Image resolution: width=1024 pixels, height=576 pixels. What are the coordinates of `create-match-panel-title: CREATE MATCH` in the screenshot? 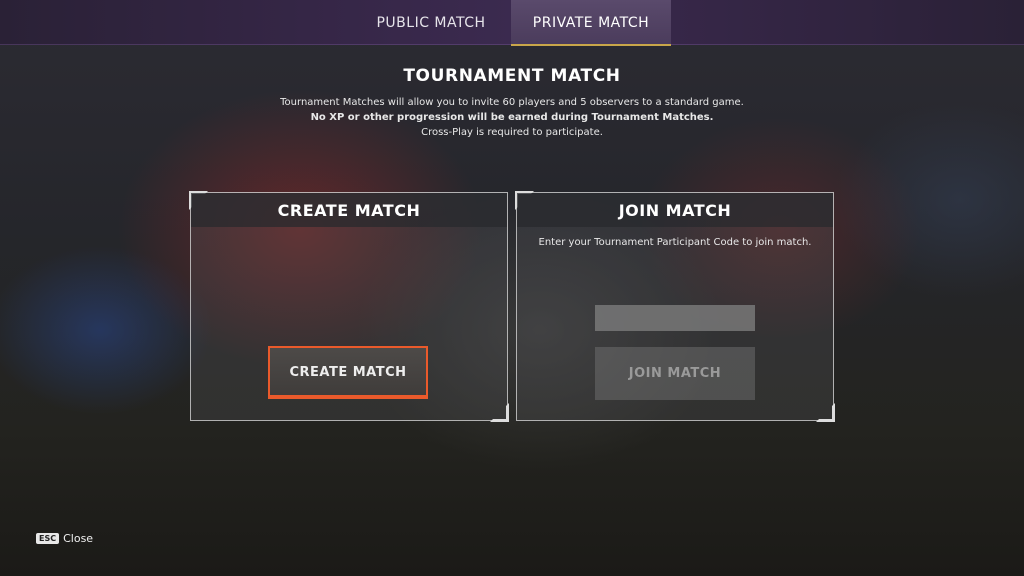 It's located at (349, 210).